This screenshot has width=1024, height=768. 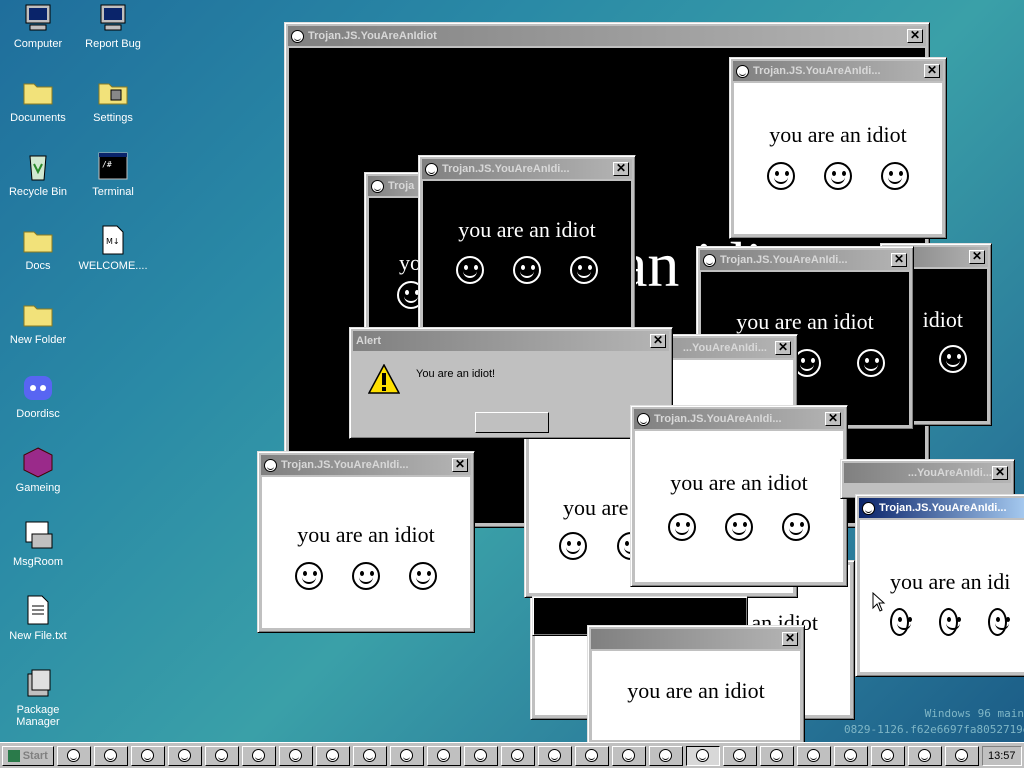 I want to click on trojan-window: ...YouAreAnIdi... ✕, so click(x=927, y=479).